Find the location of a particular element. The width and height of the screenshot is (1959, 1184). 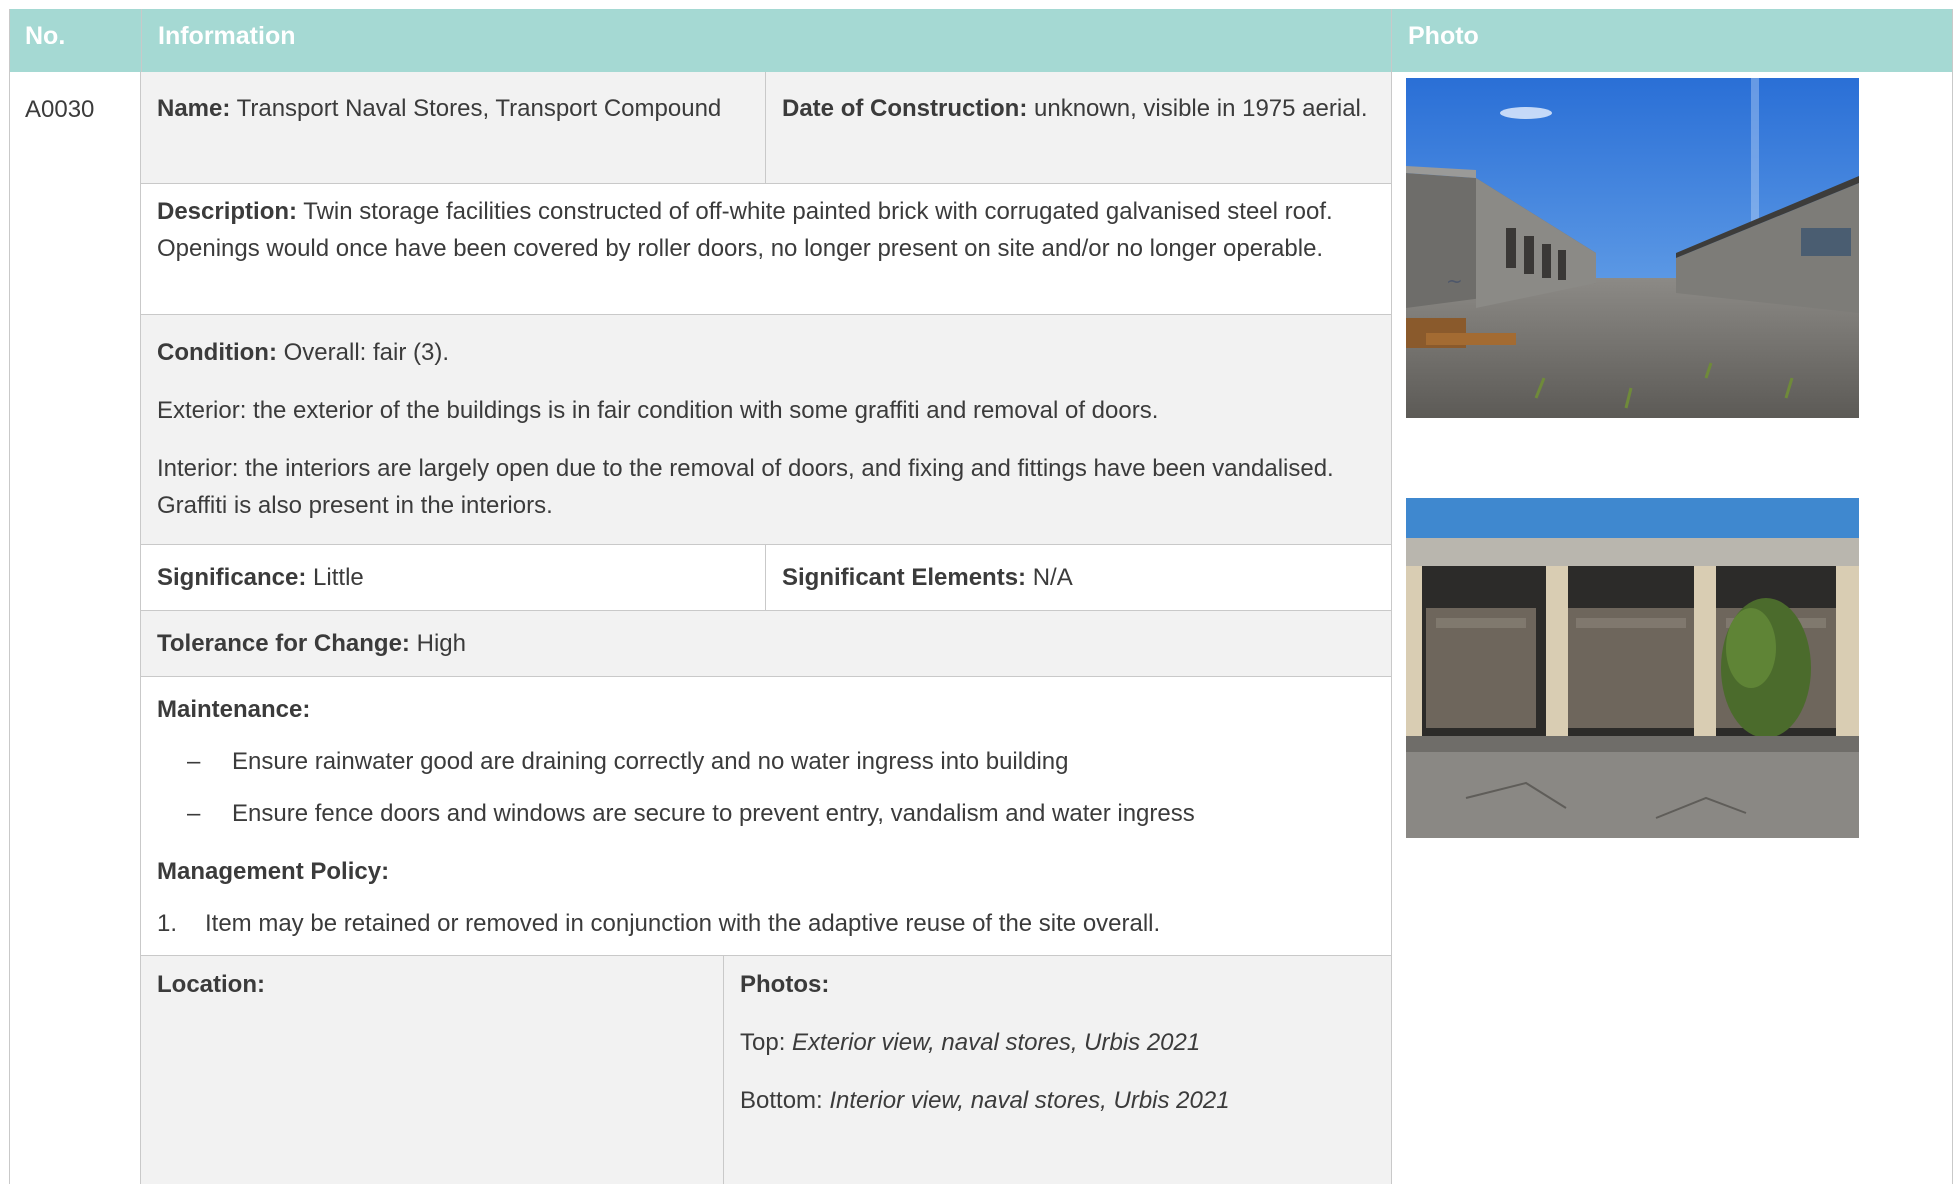

name-label: Name: is located at coordinates (194, 108).